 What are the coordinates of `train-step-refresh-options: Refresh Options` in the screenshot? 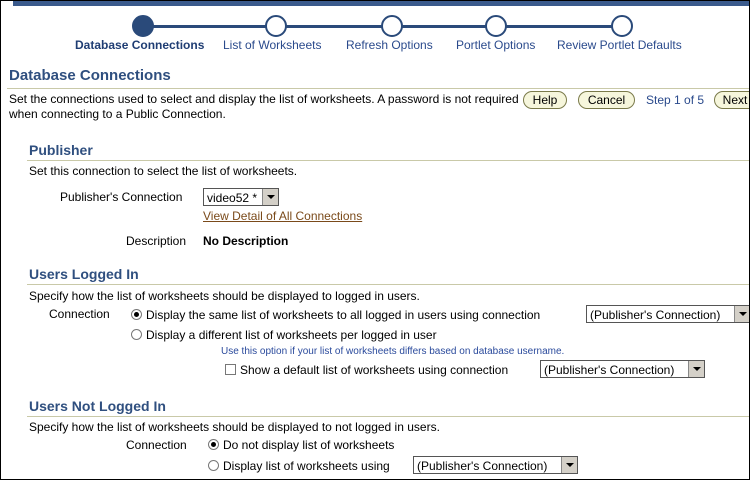 It's located at (389, 45).